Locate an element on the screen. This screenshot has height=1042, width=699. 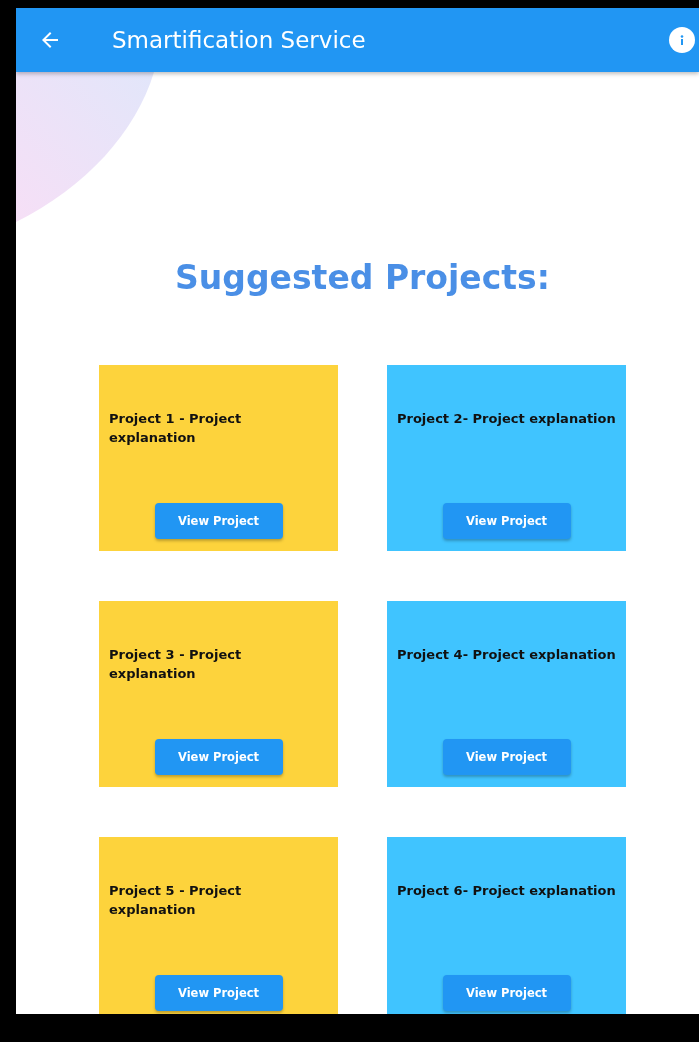
project-description: Project 5 - Project explanation is located at coordinates (176, 900).